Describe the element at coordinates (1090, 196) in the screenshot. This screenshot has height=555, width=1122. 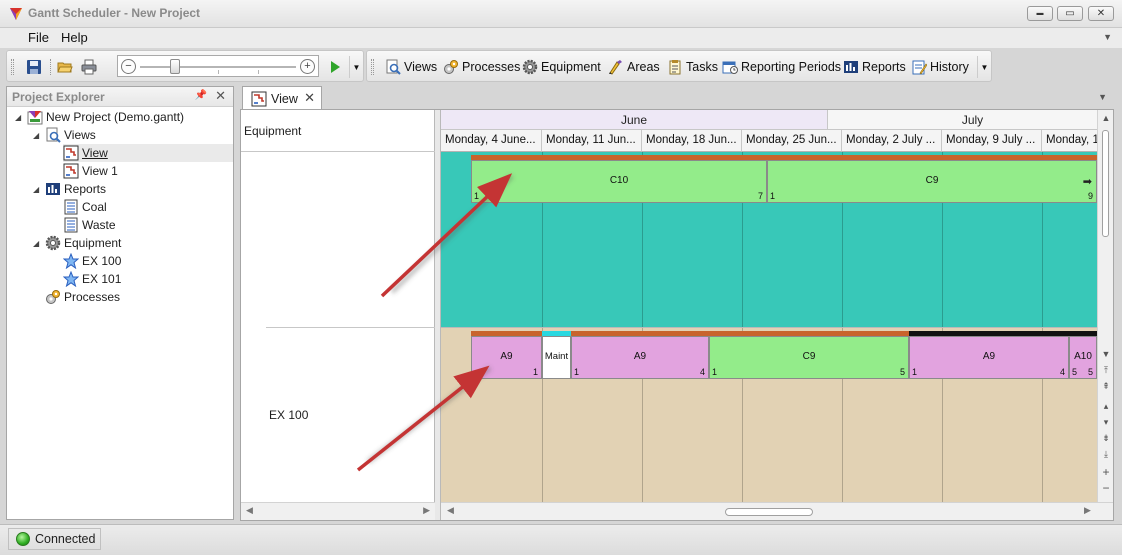
I see `task-bar-end: 9` at that location.